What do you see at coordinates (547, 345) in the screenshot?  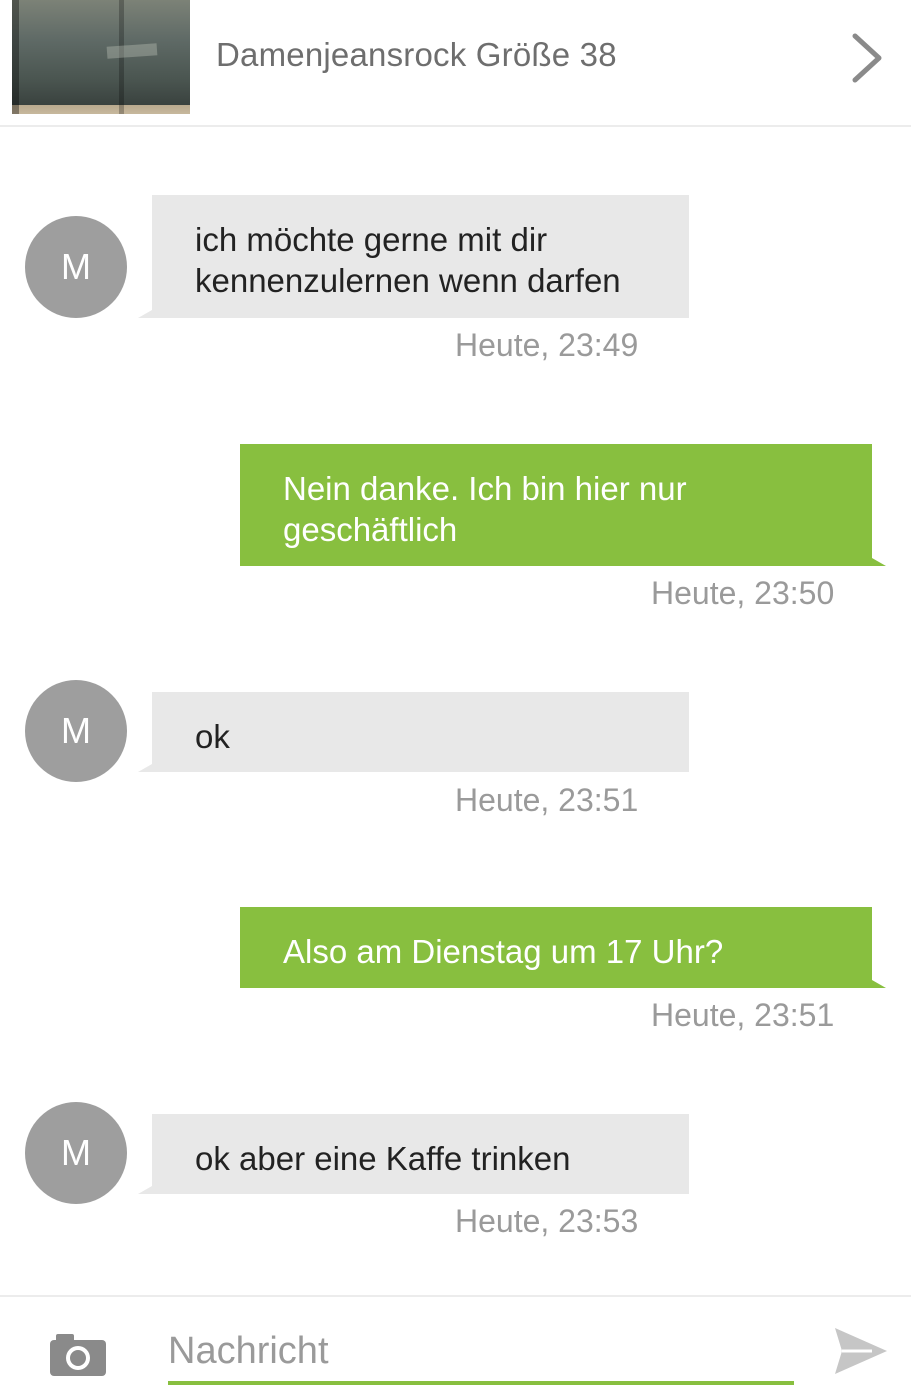 I see `message-timestamp: Heute, 23:49` at bounding box center [547, 345].